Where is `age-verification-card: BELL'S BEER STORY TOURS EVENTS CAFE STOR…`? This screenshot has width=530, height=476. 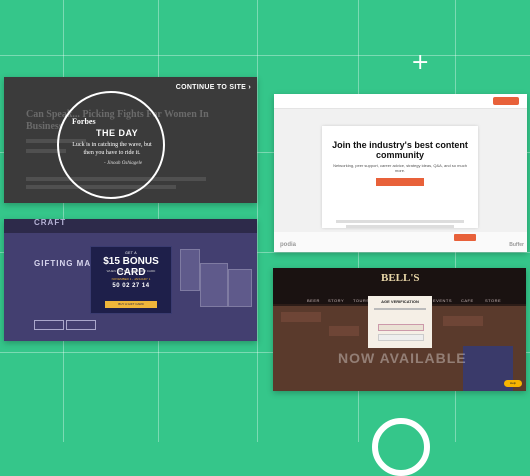
age-verification-card: BELL'S BEER STORY TOURS EVENTS CAFE STOR… is located at coordinates (399, 329).